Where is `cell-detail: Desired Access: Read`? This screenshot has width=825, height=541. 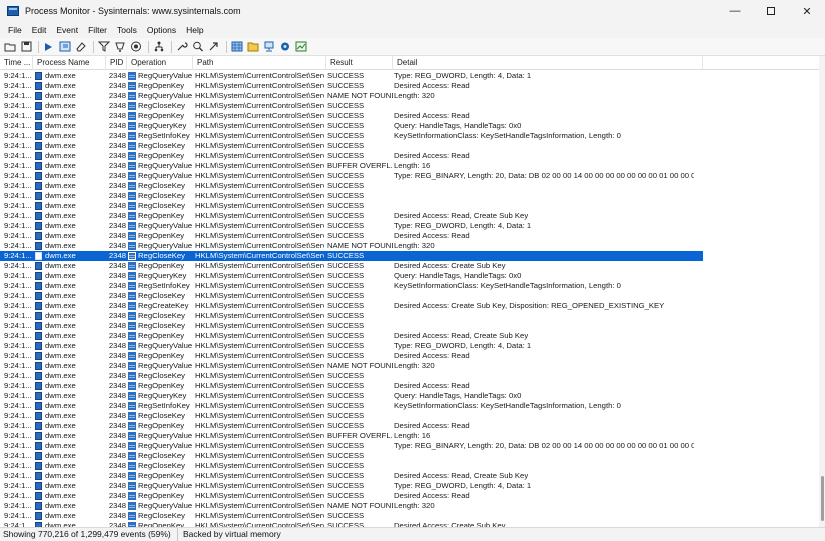 cell-detail: Desired Access: Read is located at coordinates (432, 425).